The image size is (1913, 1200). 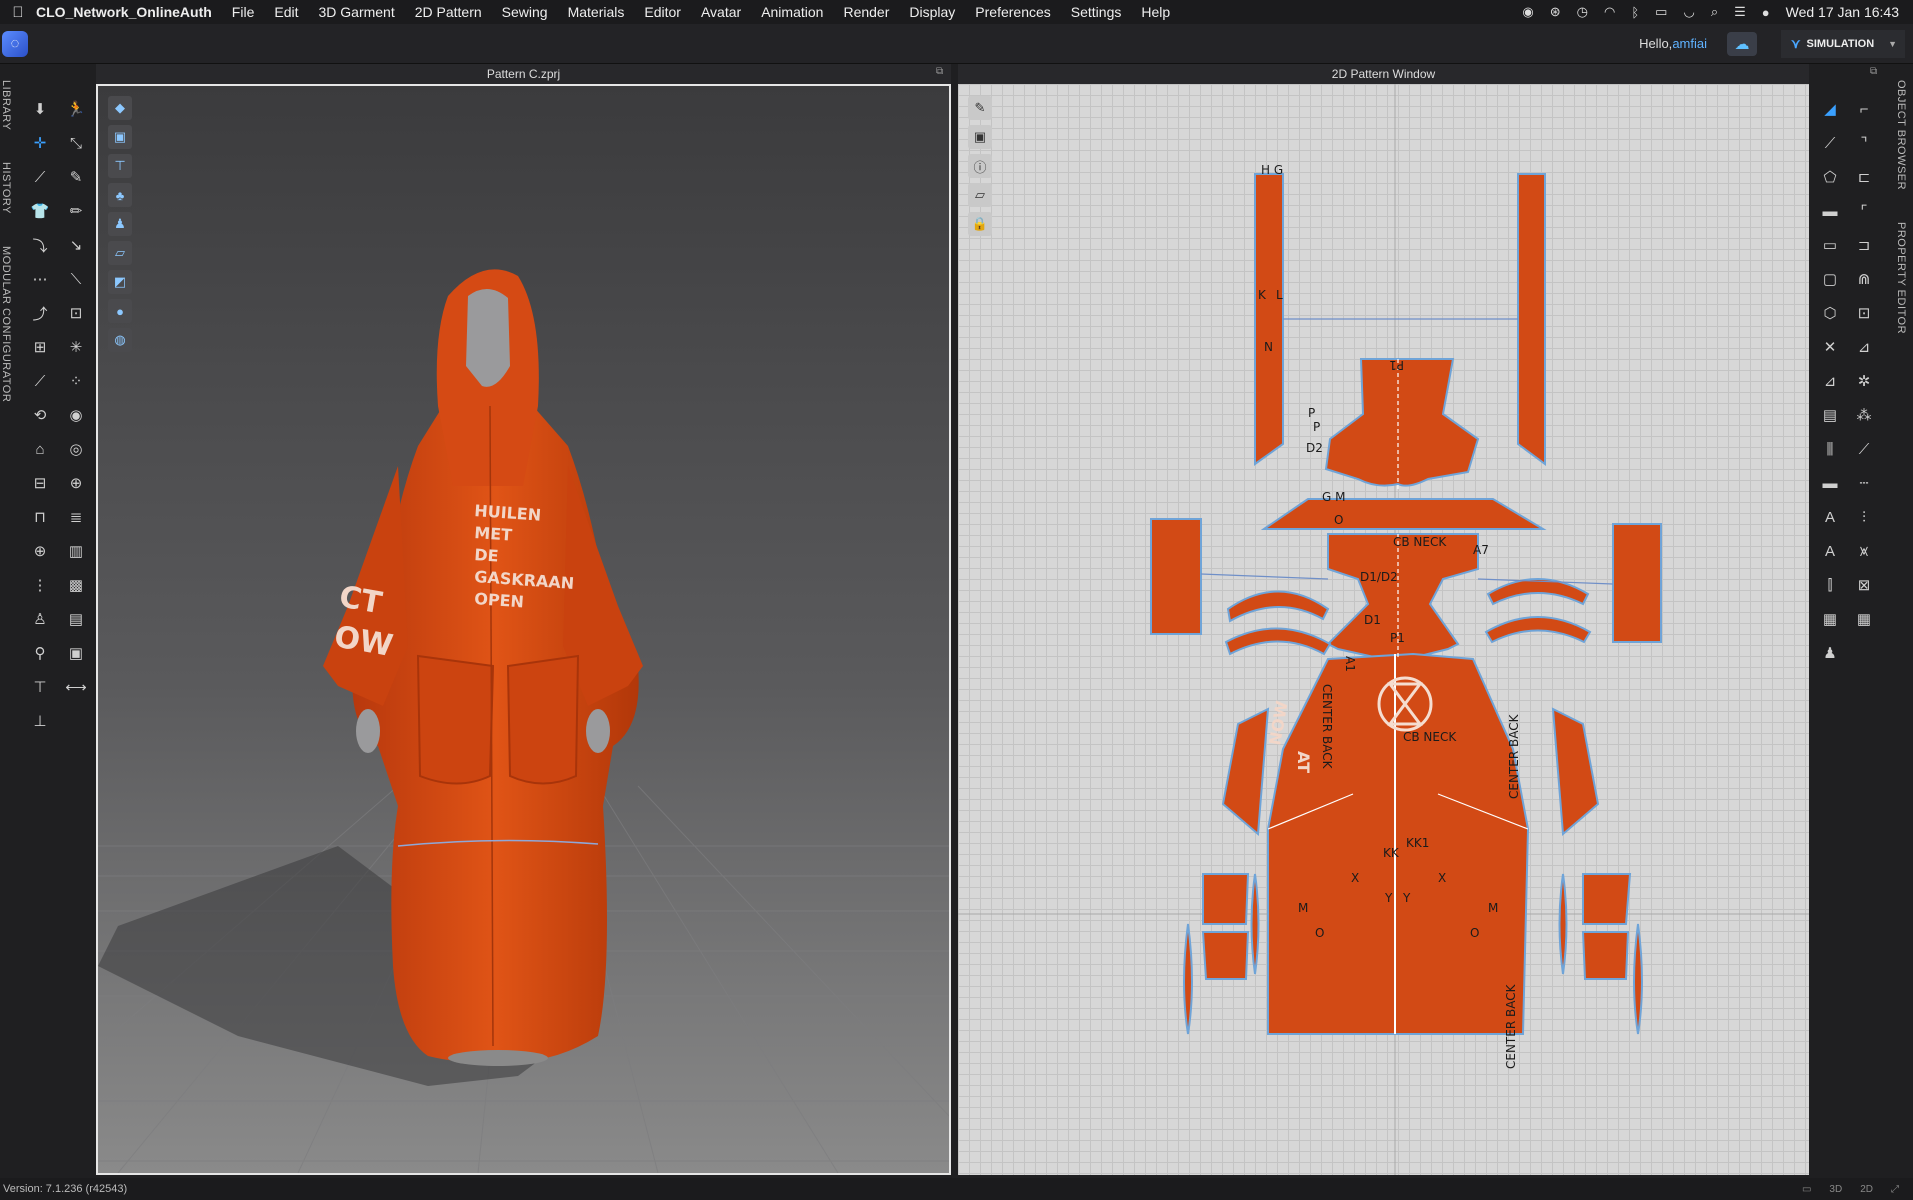 What do you see at coordinates (1830, 279) in the screenshot?
I see `internal-polygon-icon: ▢` at bounding box center [1830, 279].